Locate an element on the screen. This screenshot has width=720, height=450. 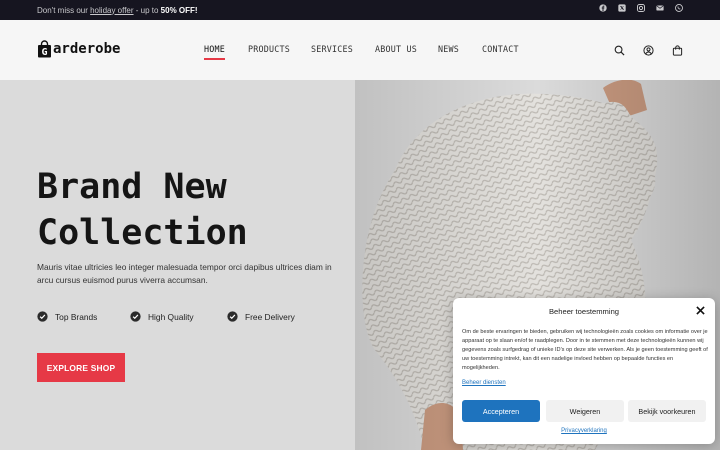
view-preferences-button: Bekijk voorkeuren is located at coordinates (667, 411).